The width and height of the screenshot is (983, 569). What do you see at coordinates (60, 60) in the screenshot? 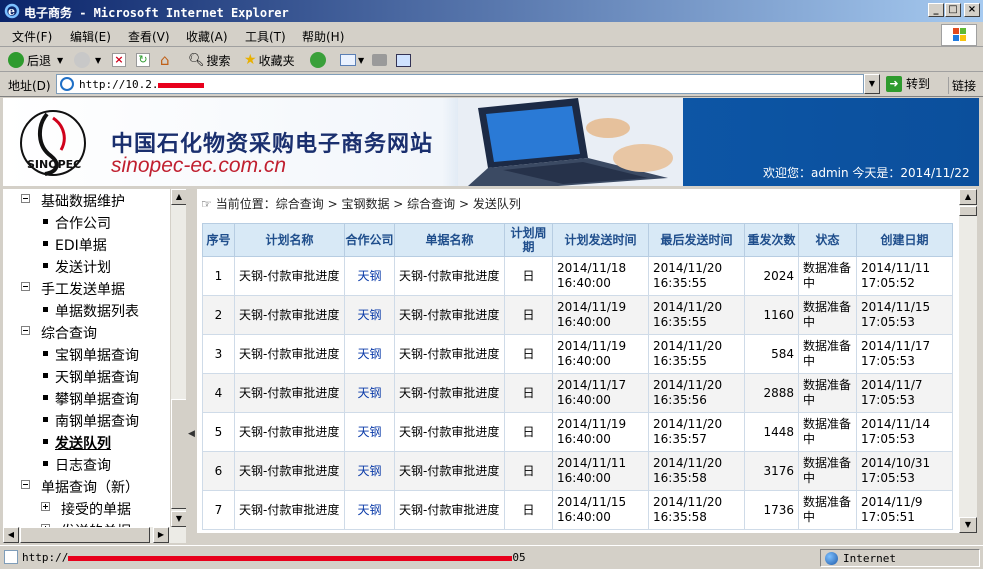
I see `back-dropdown-icon: ▼` at bounding box center [60, 60].